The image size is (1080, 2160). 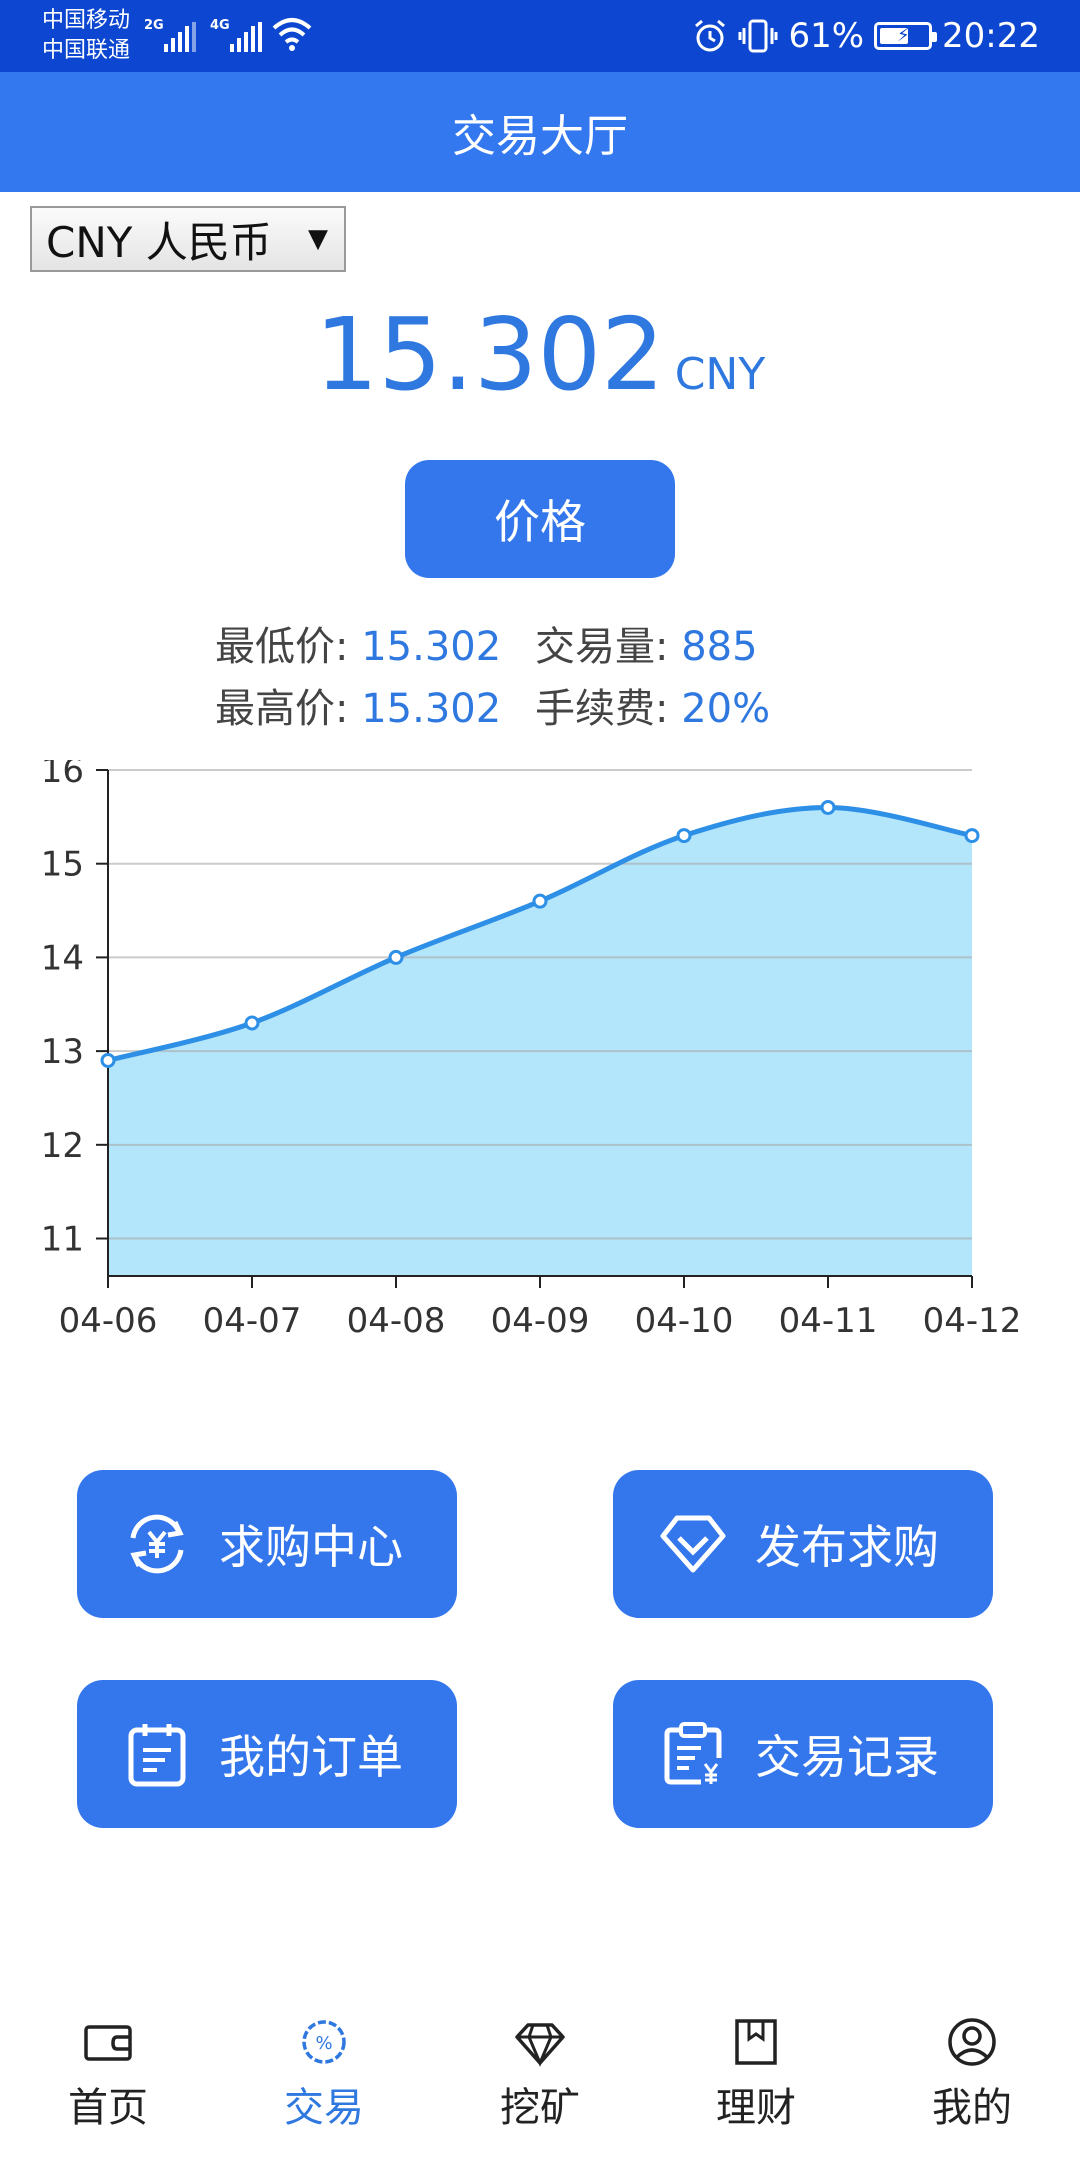 I want to click on status-right: 61% ⚡ 20:22, so click(x=866, y=36).